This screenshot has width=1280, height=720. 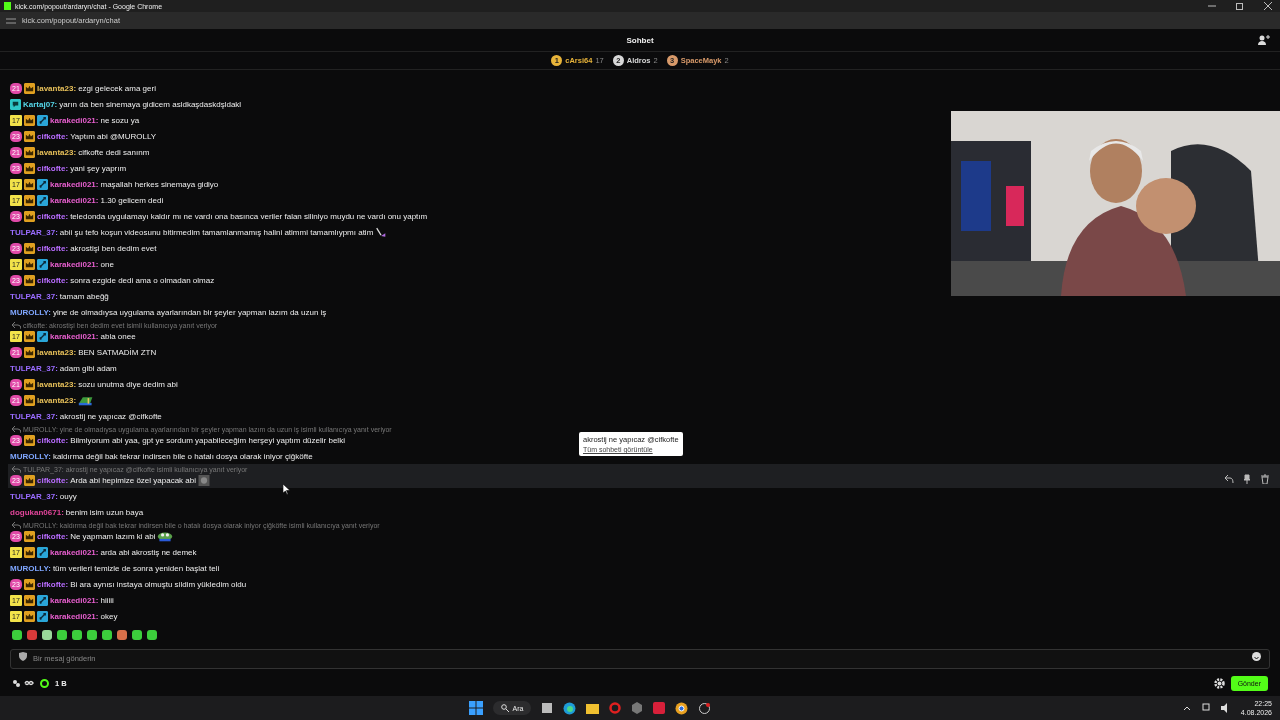 I want to click on emoji-icon, so click(x=1256, y=656).